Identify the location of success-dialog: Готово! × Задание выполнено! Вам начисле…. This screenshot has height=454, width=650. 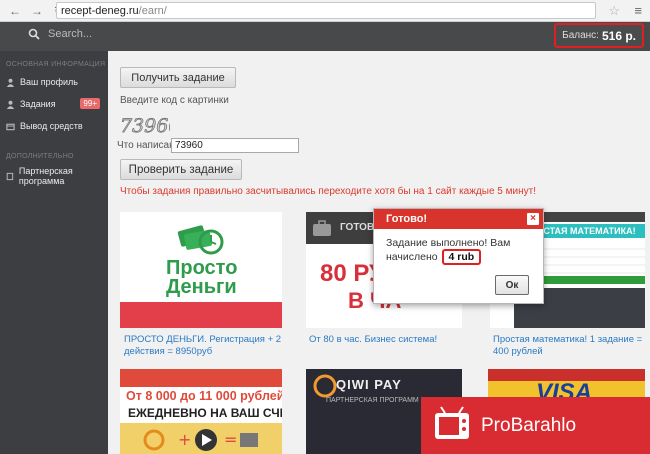
(458, 256).